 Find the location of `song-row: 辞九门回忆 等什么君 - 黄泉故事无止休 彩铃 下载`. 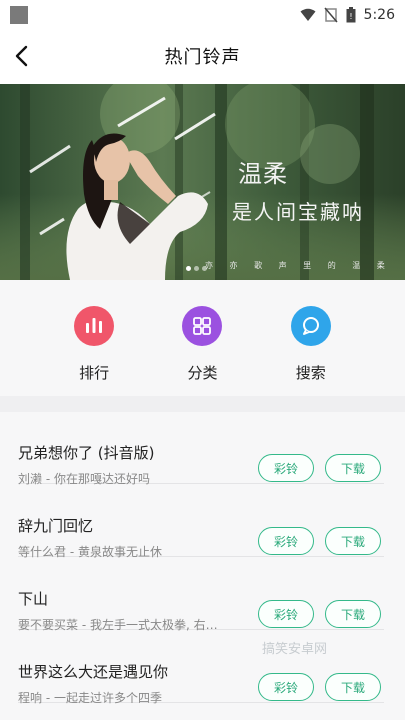

song-row: 辞九门回忆 等什么君 - 黄泉故事无止休 彩铃 下载 is located at coordinates (201, 522).